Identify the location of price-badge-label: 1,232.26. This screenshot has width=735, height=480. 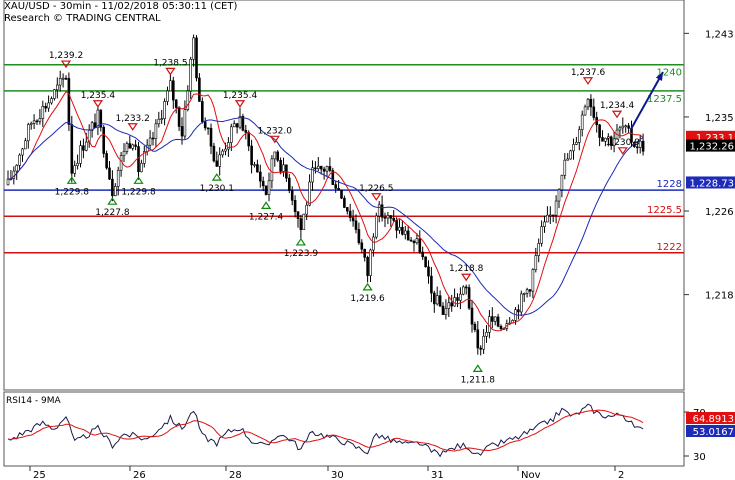
(711, 147).